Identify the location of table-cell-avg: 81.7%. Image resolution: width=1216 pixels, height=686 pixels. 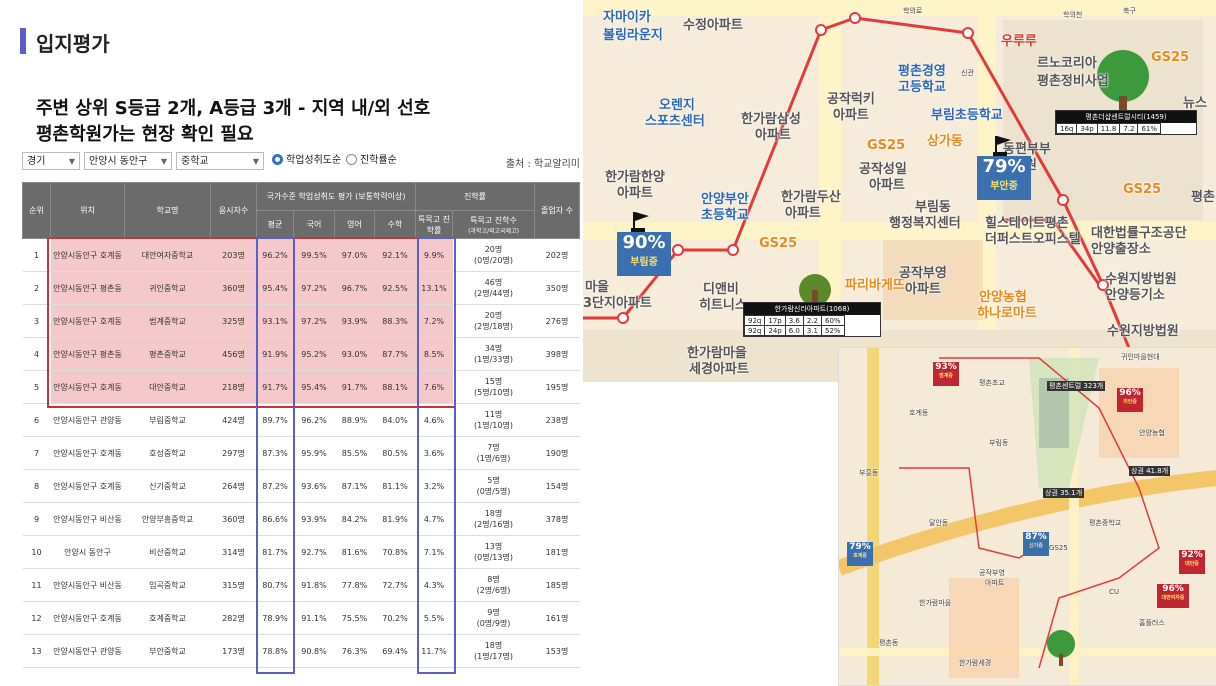
(275, 552).